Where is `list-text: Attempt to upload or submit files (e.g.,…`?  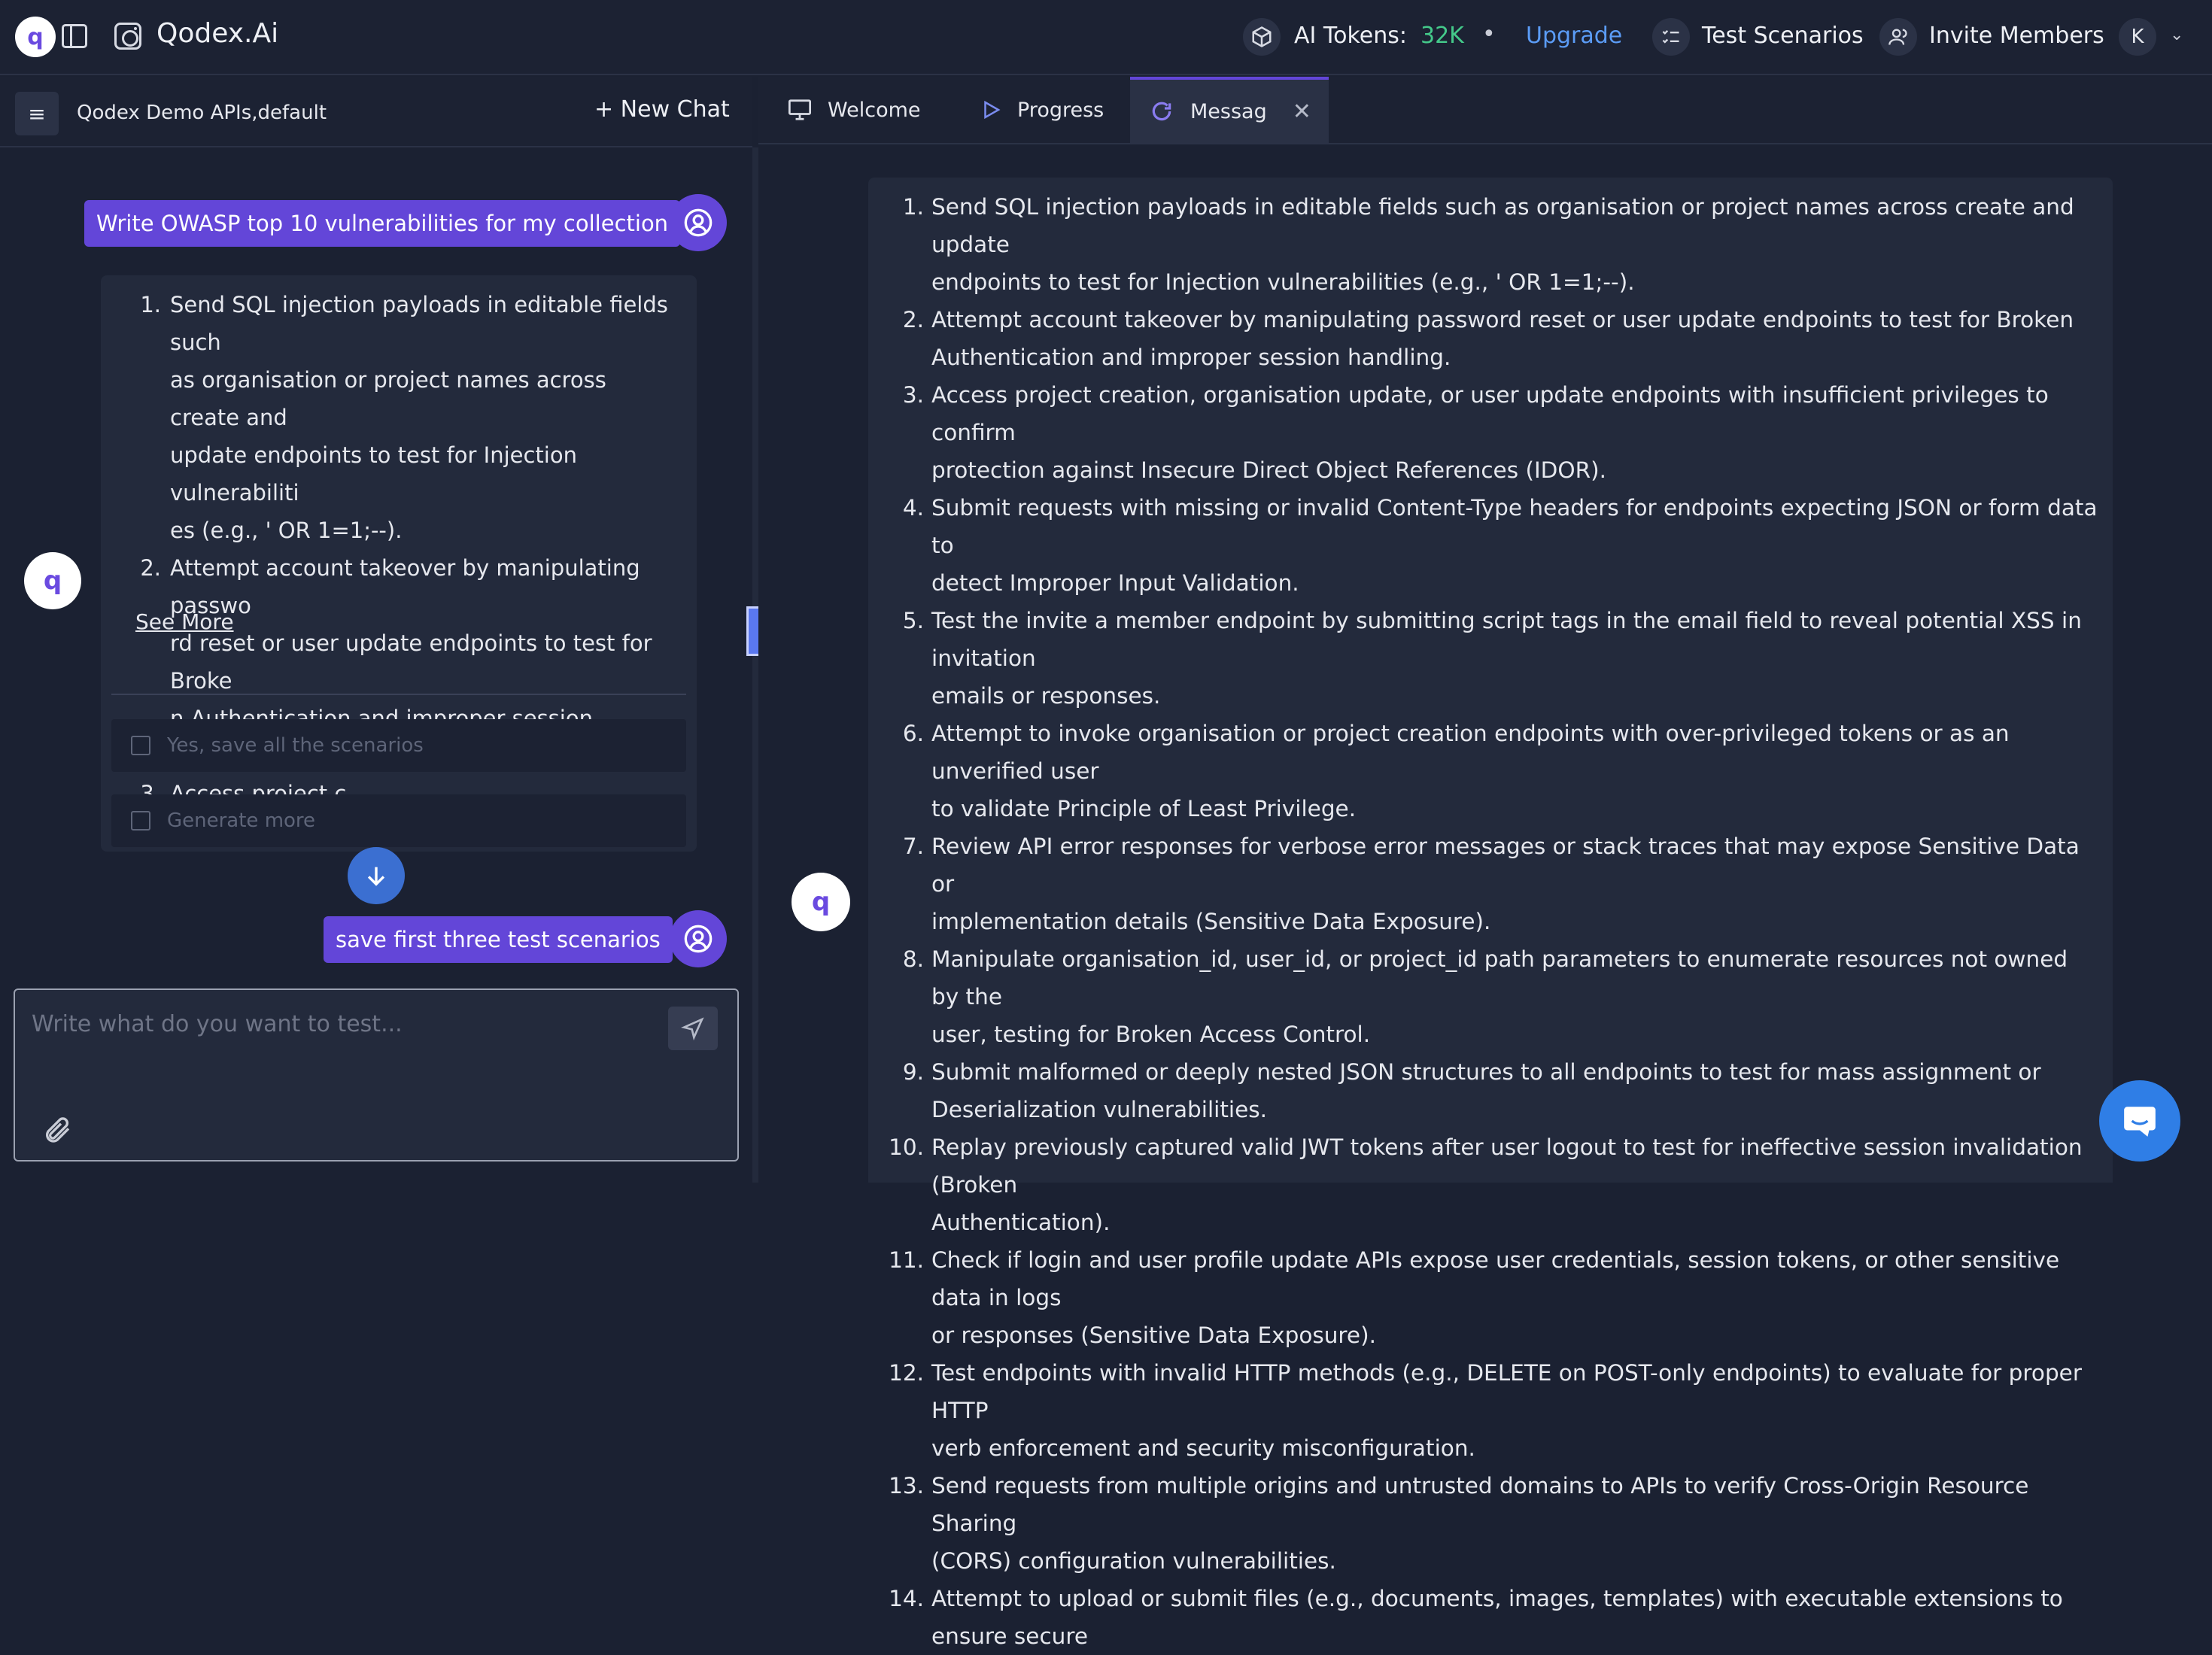
list-text: Attempt to upload or submit files (e.g.,… is located at coordinates (1514, 1617).